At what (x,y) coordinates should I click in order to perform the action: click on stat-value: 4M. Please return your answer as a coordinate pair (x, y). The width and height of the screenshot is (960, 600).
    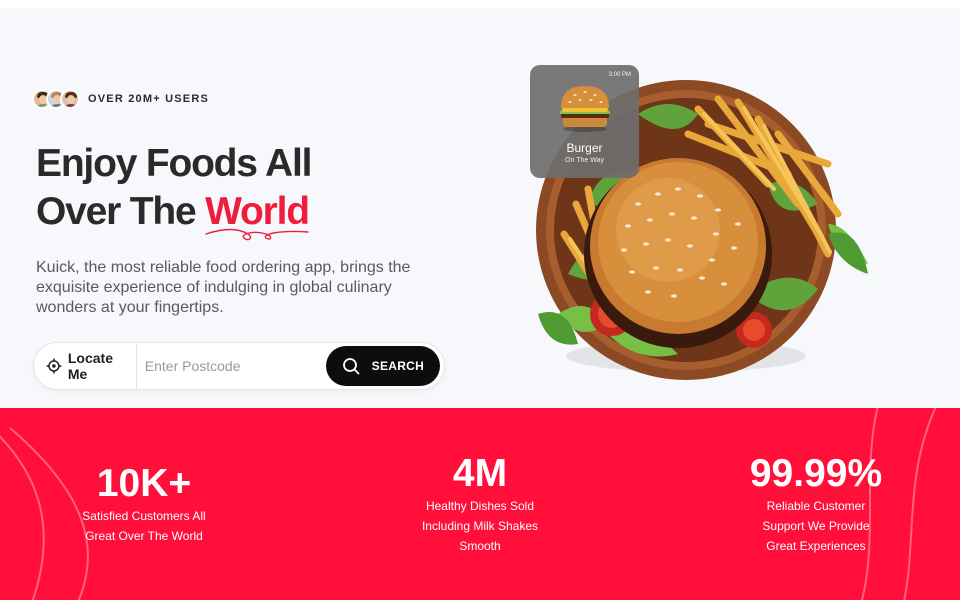
    Looking at the image, I should click on (480, 473).